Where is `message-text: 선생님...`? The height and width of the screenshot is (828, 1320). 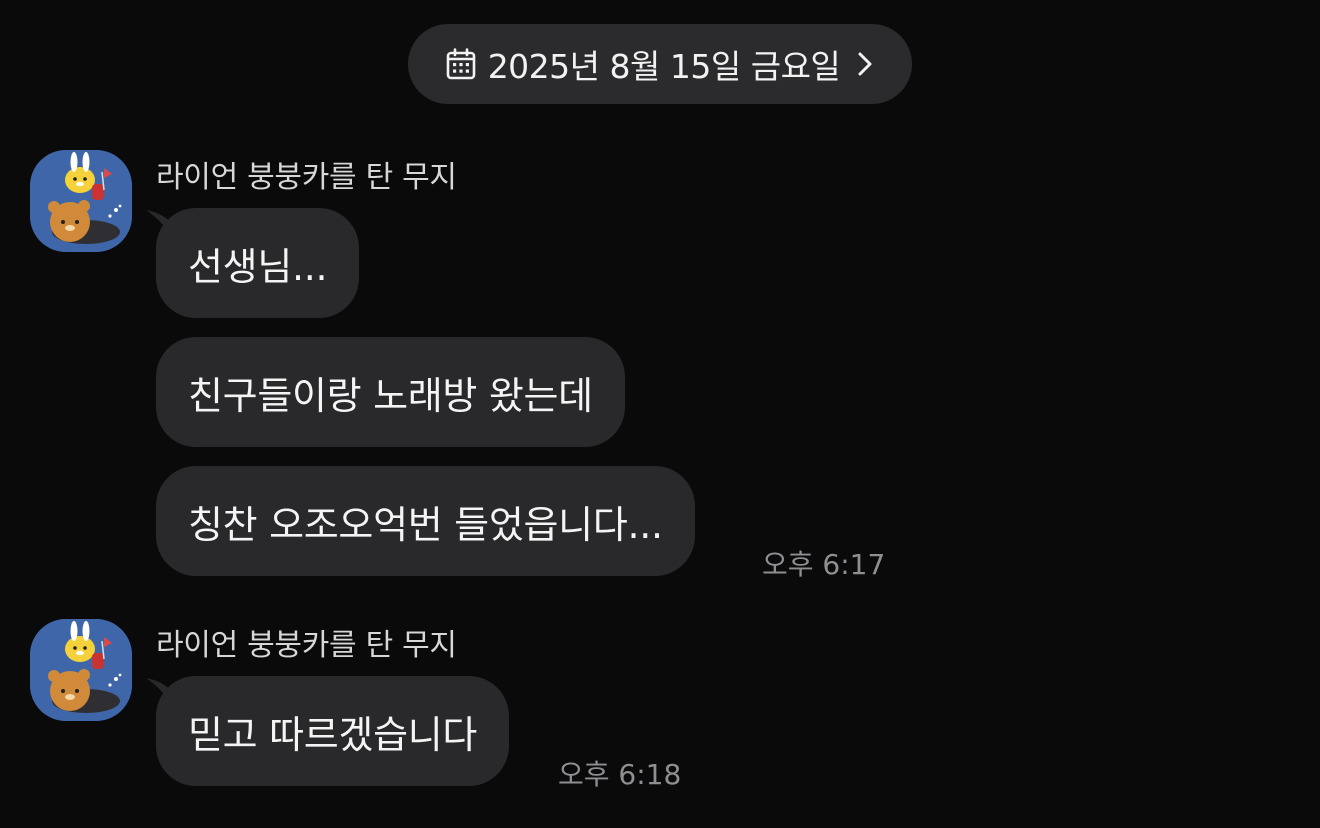
message-text: 선생님... is located at coordinates (258, 266).